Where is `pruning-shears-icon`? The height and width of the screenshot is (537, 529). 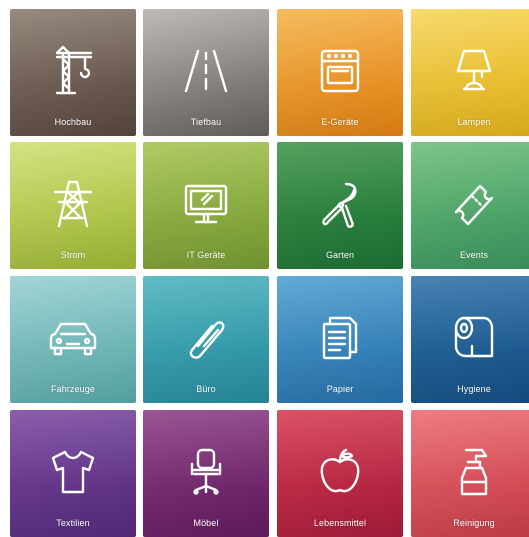 pruning-shears-icon is located at coordinates (340, 204).